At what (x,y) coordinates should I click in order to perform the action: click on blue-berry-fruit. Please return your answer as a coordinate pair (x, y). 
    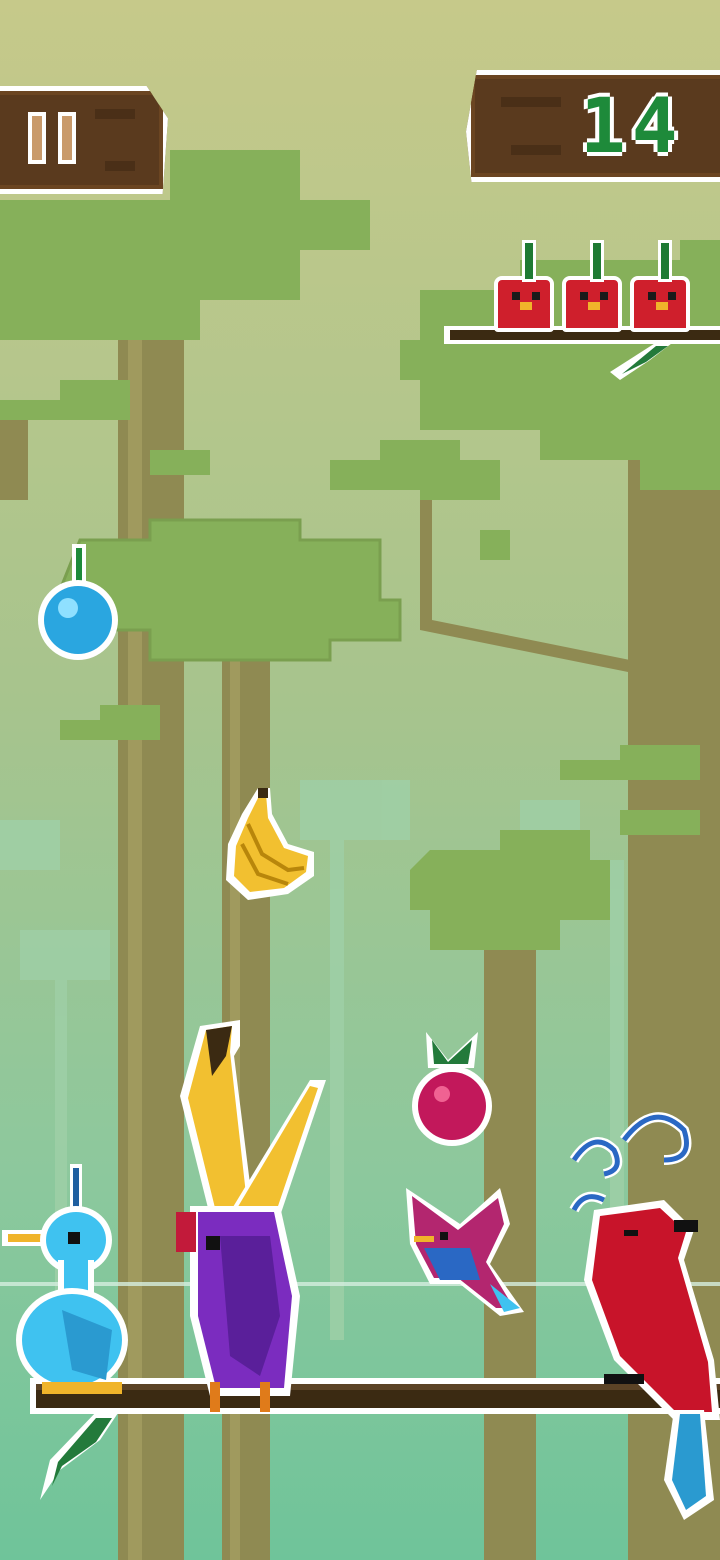
    Looking at the image, I should click on (81, 605).